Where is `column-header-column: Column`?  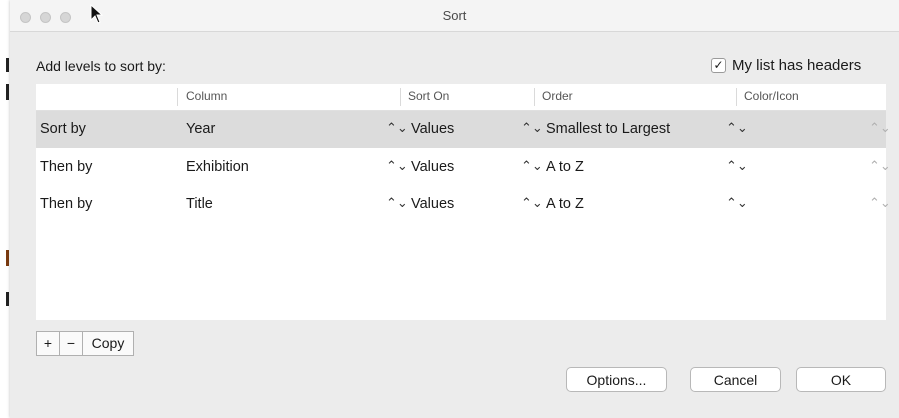
column-header-column: Column is located at coordinates (206, 96).